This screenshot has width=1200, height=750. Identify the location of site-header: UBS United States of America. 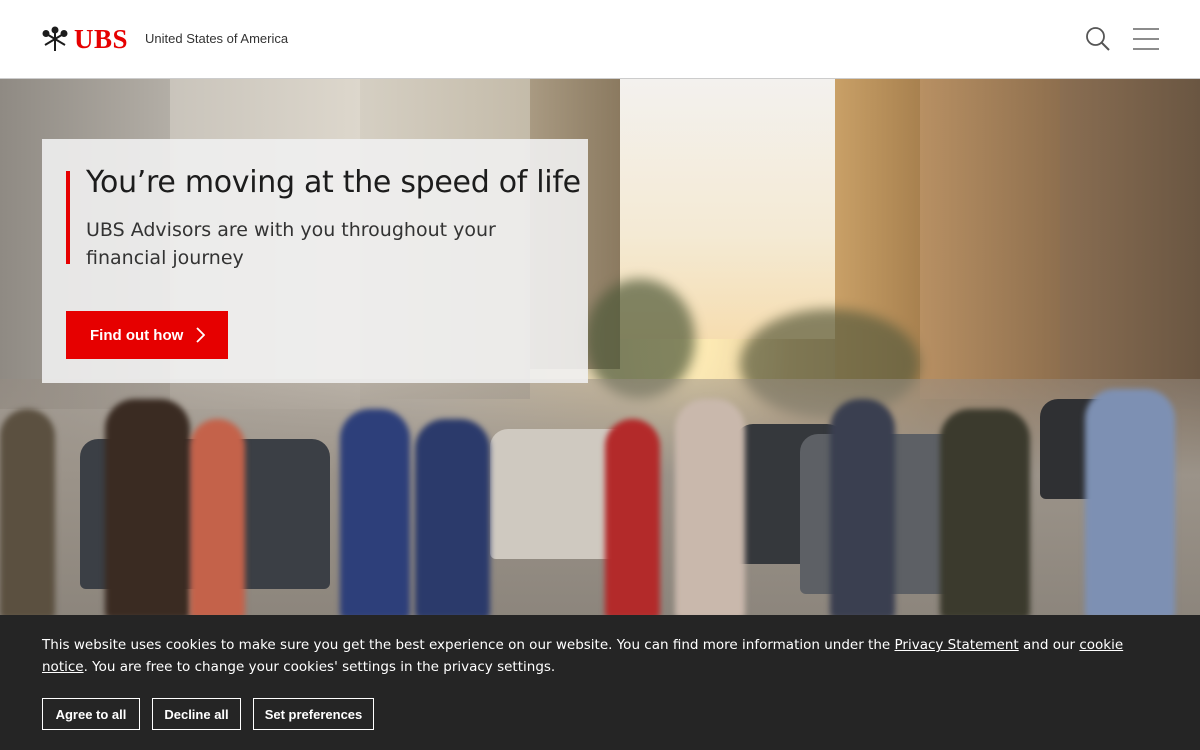
(600, 39).